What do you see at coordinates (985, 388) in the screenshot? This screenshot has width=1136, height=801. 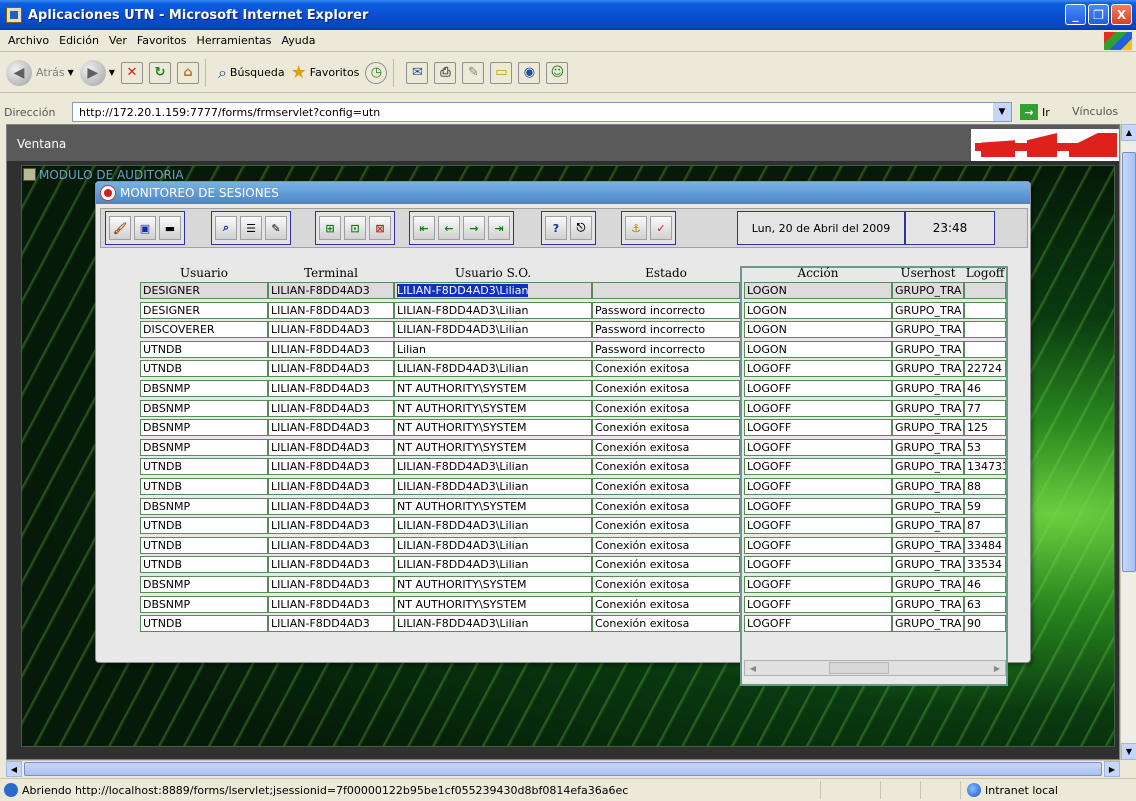 I see `cell-logoff: 46` at bounding box center [985, 388].